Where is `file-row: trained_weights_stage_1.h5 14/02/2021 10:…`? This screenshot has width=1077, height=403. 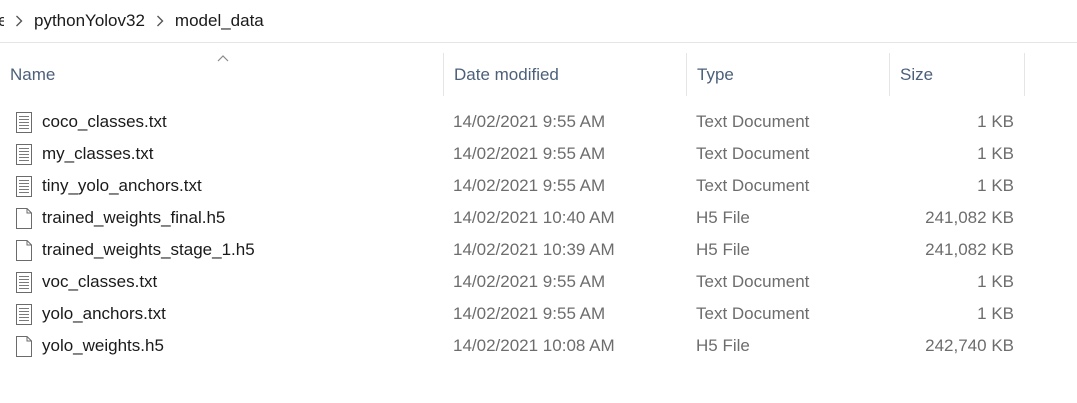 file-row: trained_weights_stage_1.h5 14/02/2021 10:… is located at coordinates (538, 250).